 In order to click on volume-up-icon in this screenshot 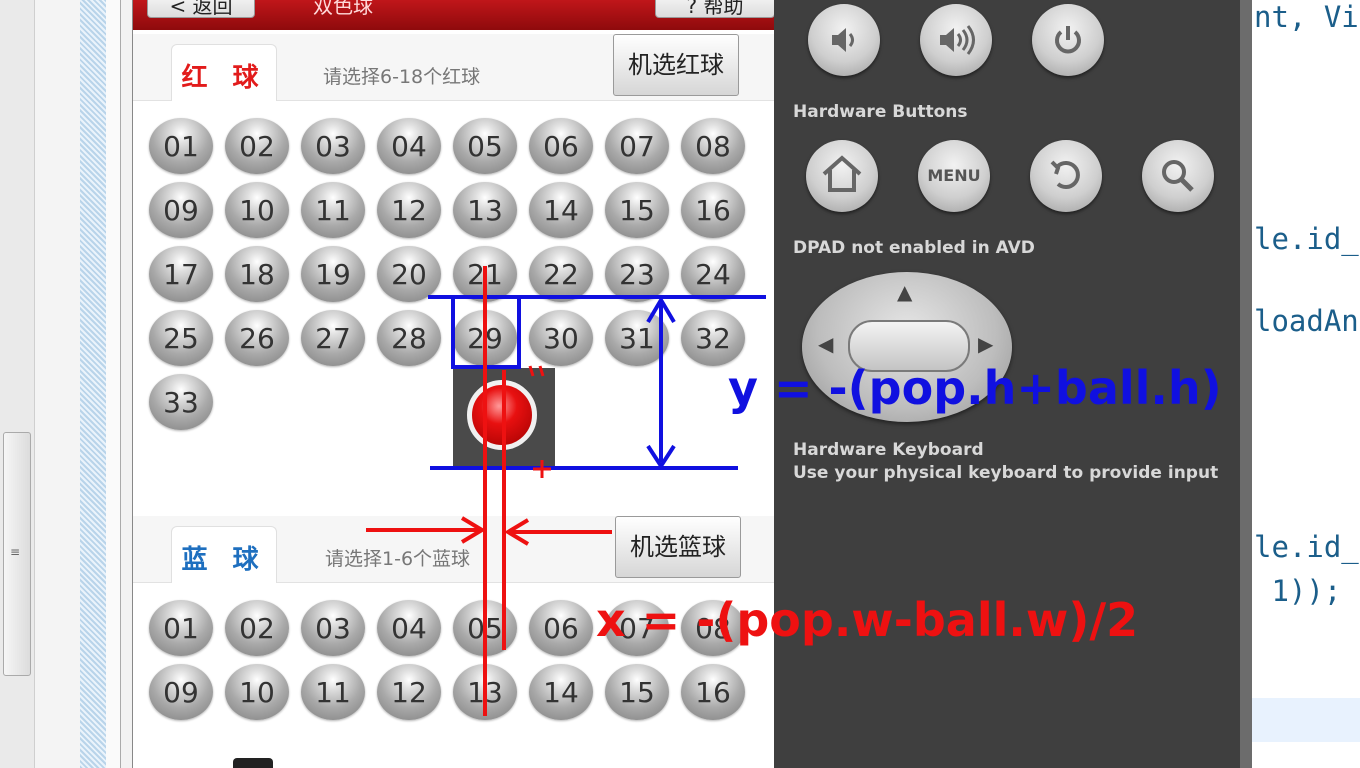, I will do `click(957, 40)`.